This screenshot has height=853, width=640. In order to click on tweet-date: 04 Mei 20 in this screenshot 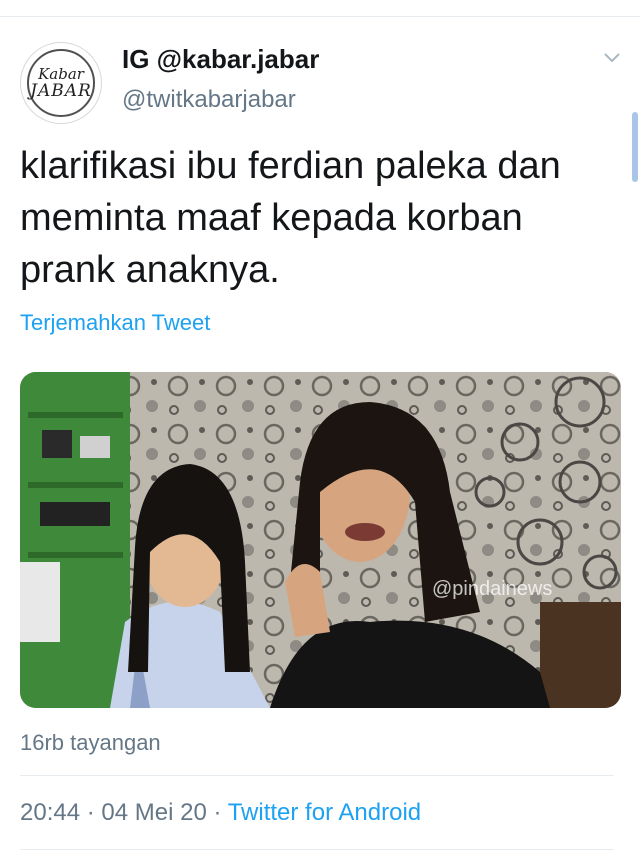, I will do `click(153, 812)`.